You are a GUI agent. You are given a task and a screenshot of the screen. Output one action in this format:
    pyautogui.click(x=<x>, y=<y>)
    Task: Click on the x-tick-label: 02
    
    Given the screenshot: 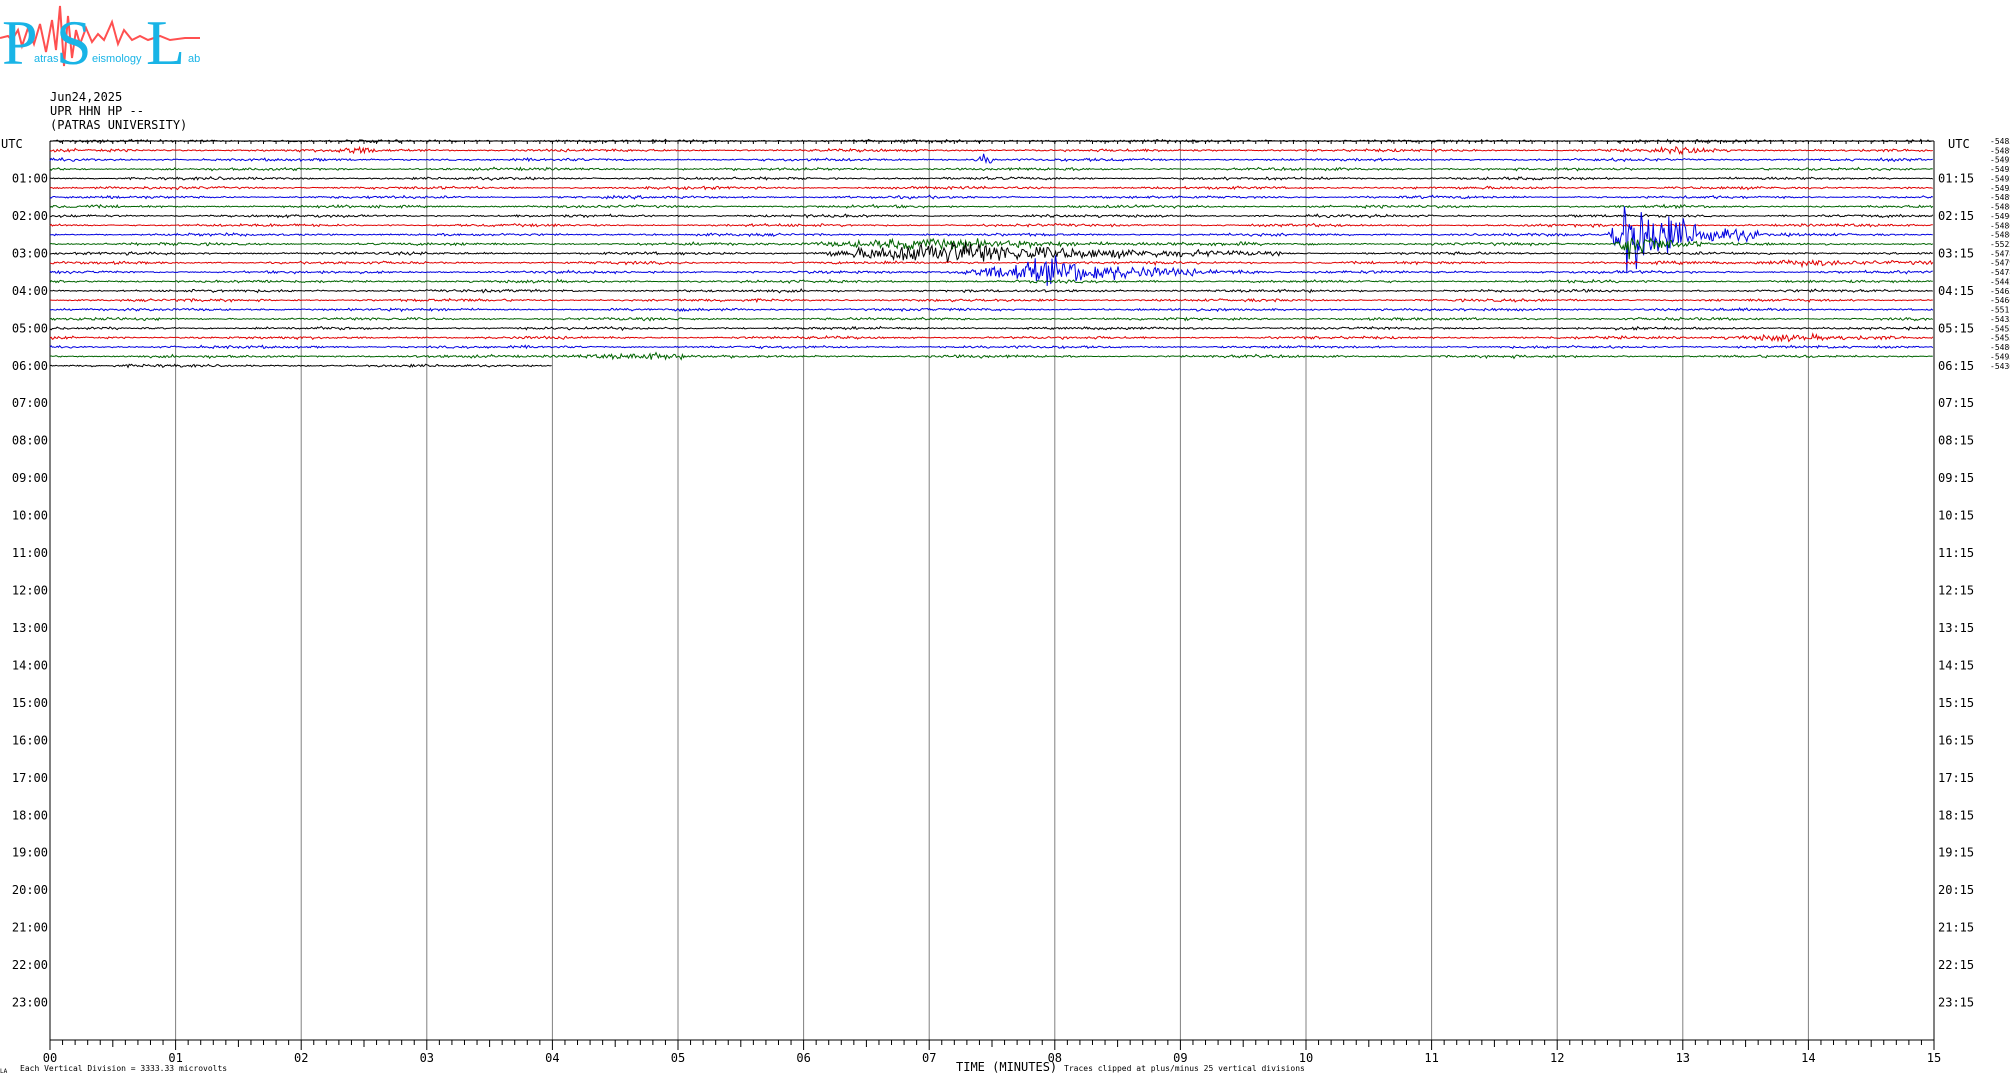 What is the action you would take?
    pyautogui.click(x=301, y=1058)
    